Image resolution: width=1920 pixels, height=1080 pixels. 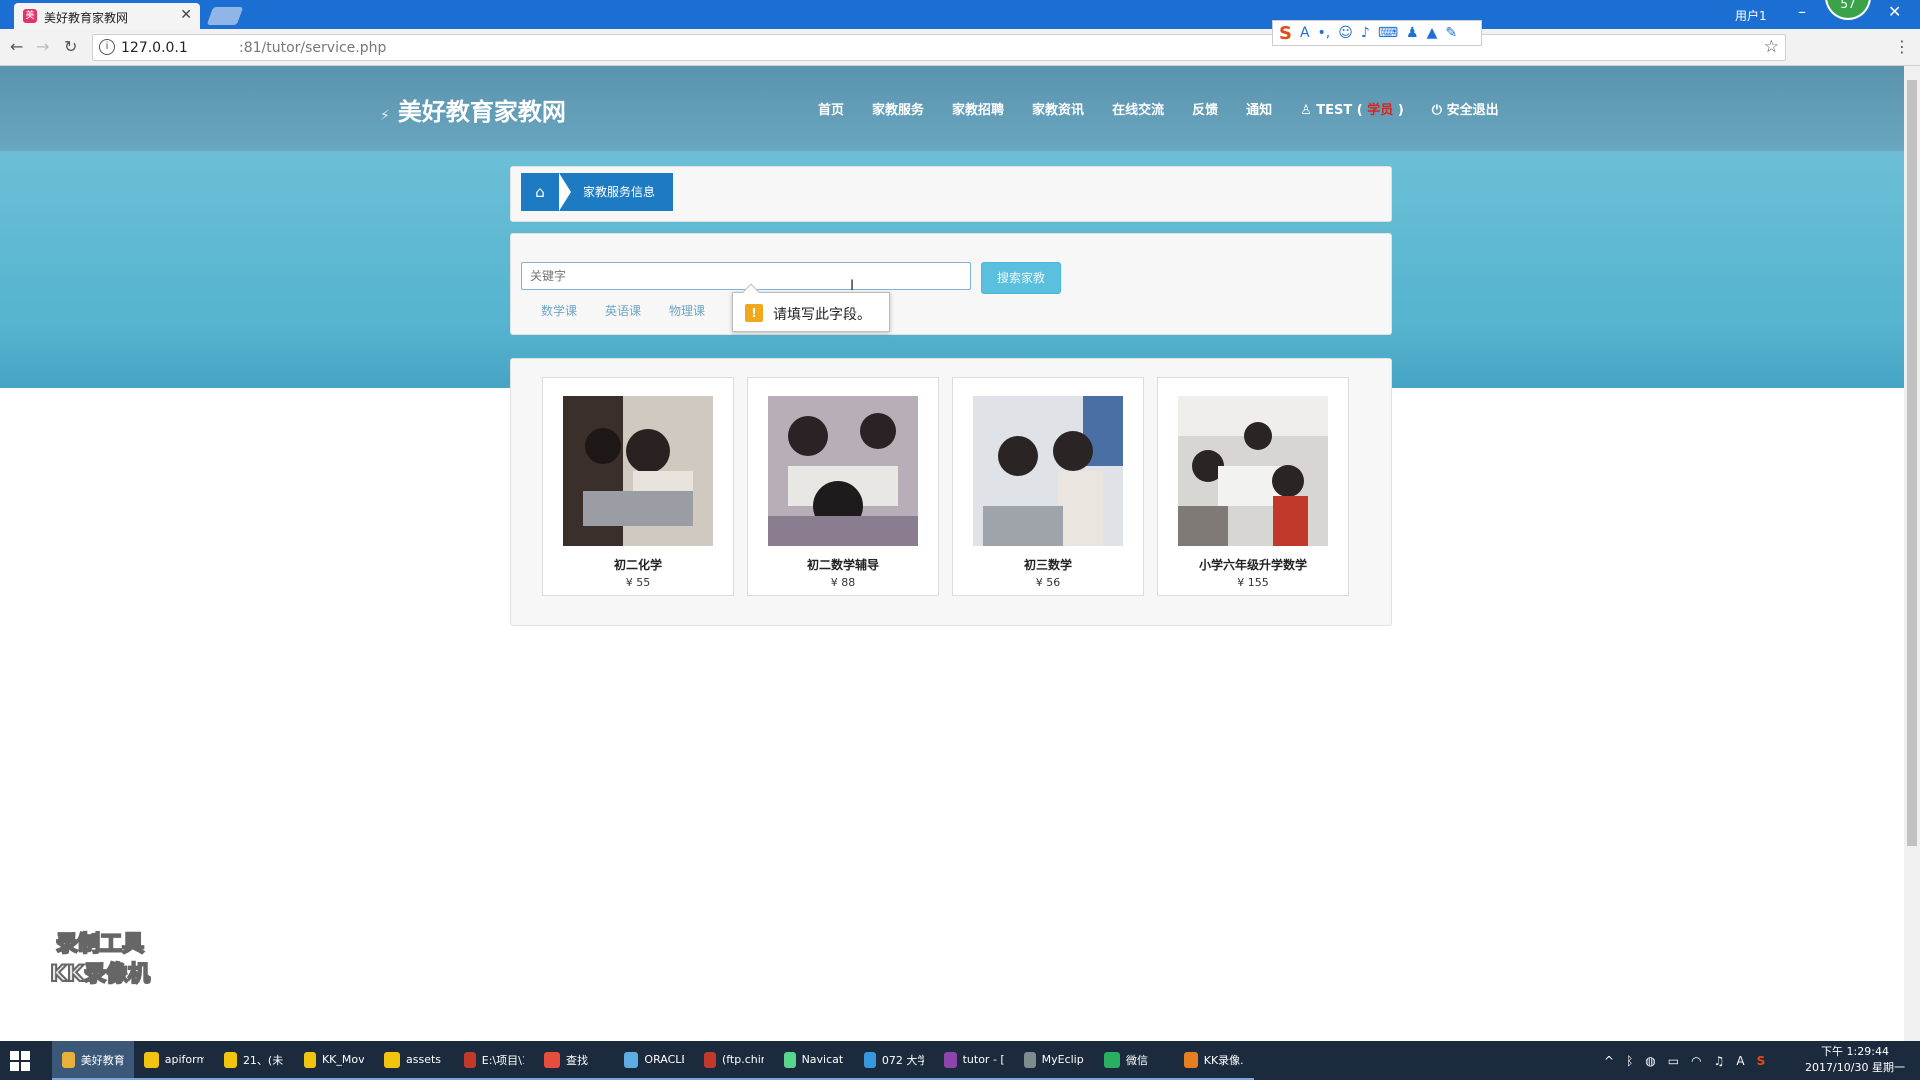 I want to click on new-tab-button, so click(x=225, y=16).